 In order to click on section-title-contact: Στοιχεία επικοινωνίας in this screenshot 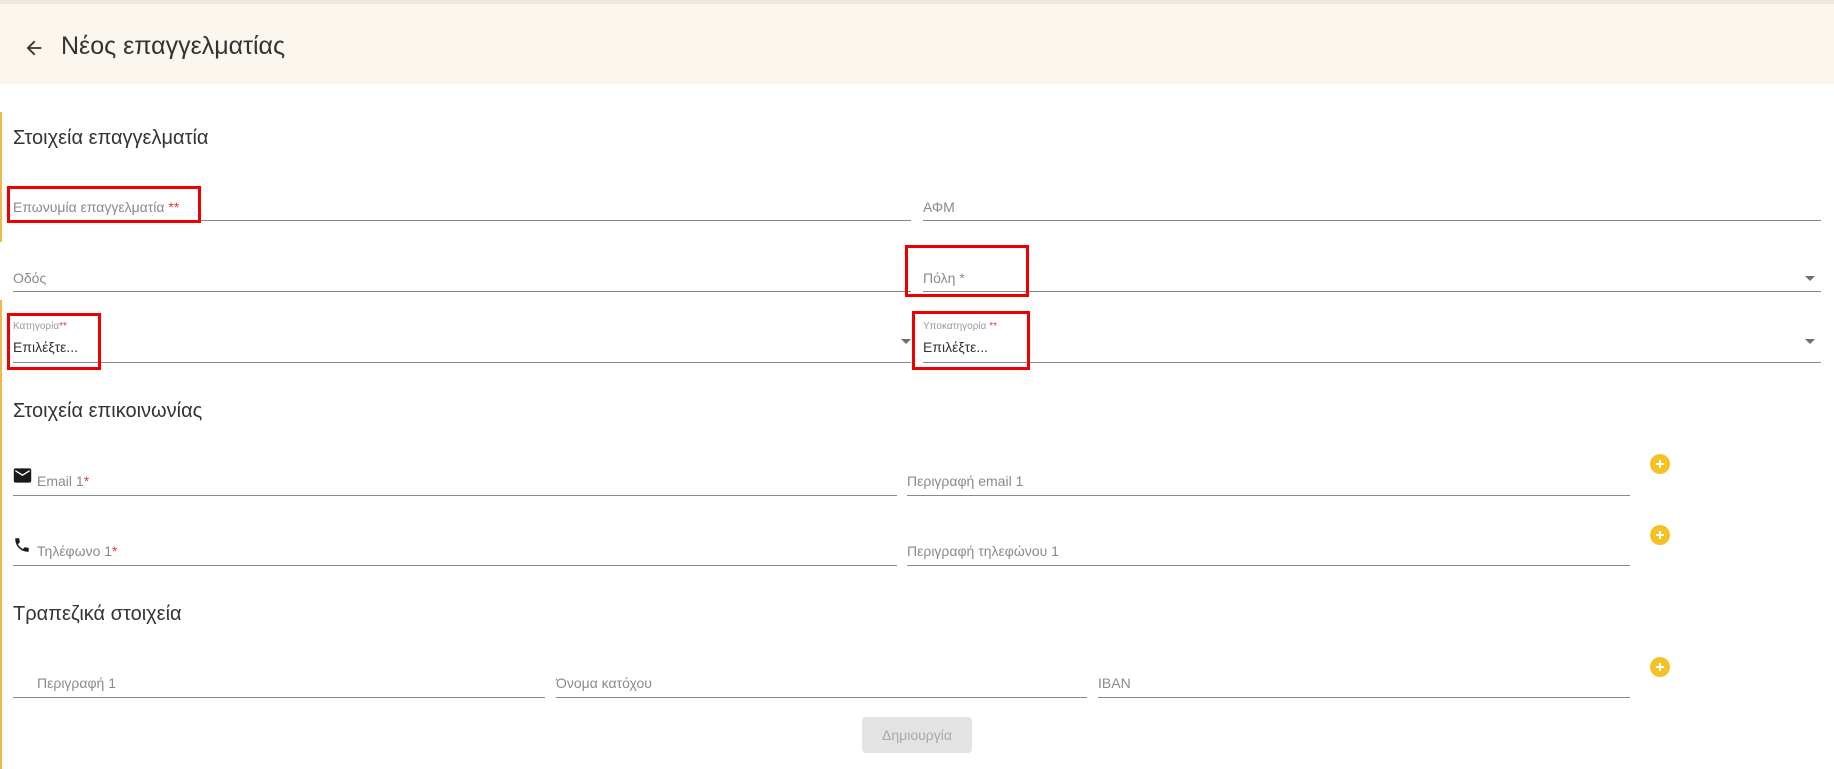, I will do `click(108, 411)`.